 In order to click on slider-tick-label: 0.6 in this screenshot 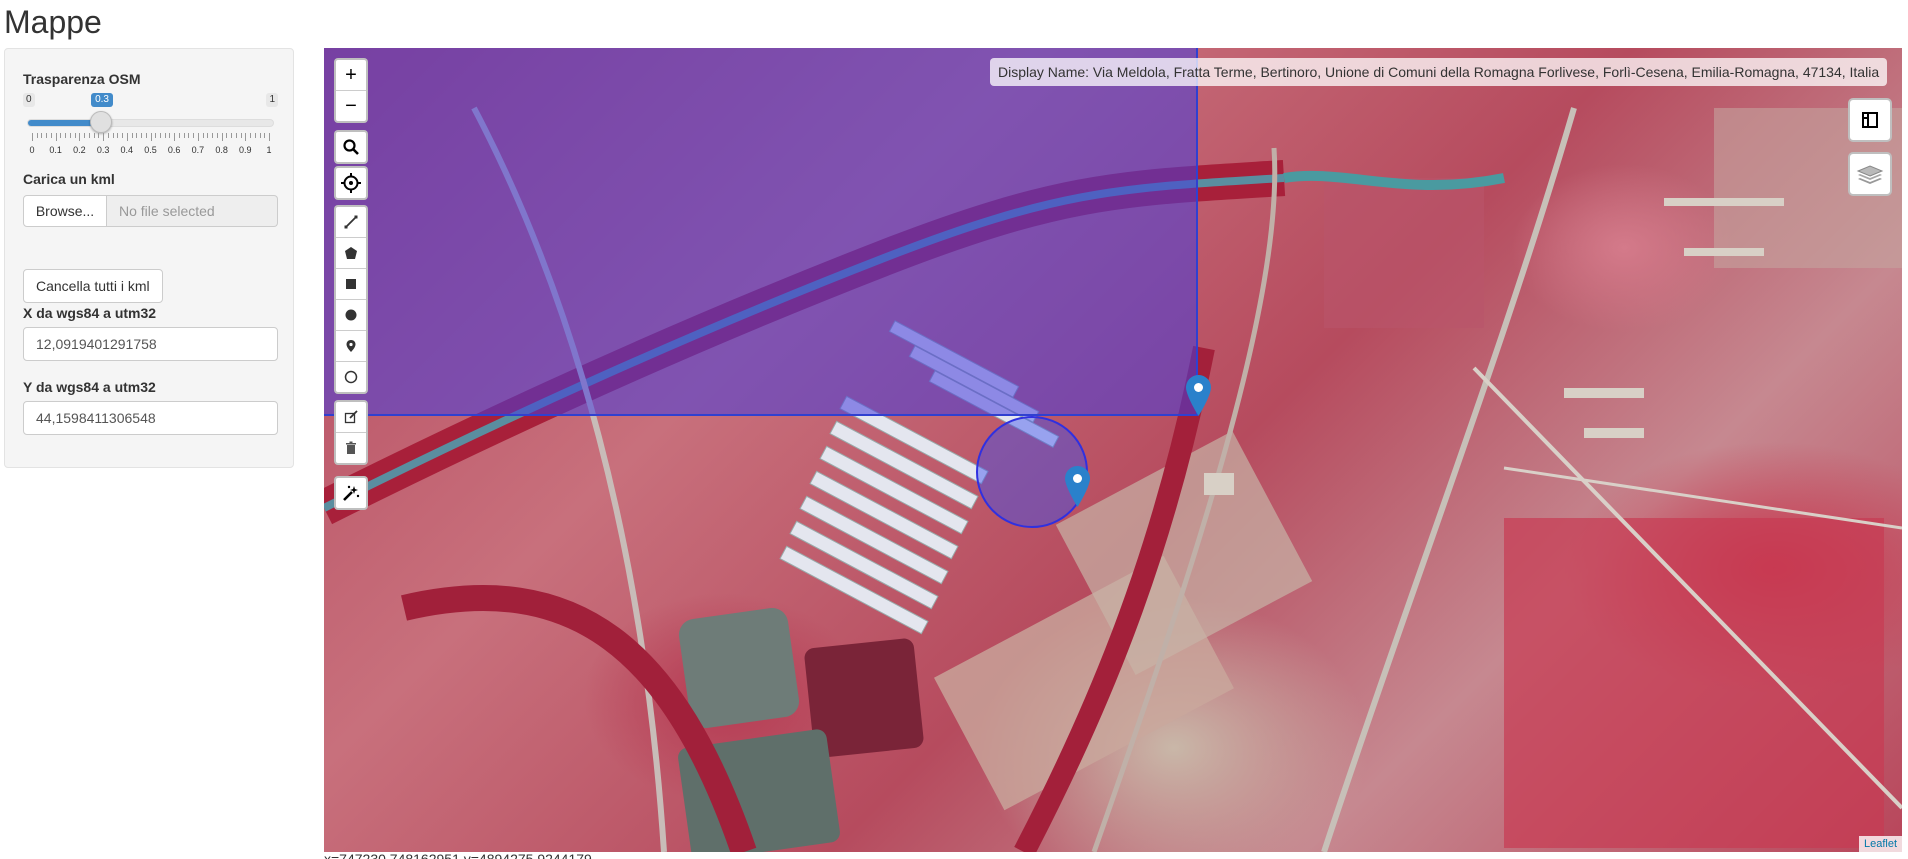, I will do `click(174, 150)`.